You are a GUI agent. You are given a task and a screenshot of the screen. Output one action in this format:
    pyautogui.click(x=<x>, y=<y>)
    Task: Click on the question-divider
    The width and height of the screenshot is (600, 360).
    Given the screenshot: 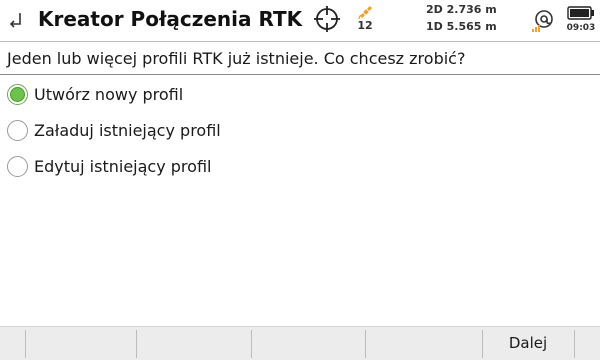 What is the action you would take?
    pyautogui.click(x=300, y=74)
    